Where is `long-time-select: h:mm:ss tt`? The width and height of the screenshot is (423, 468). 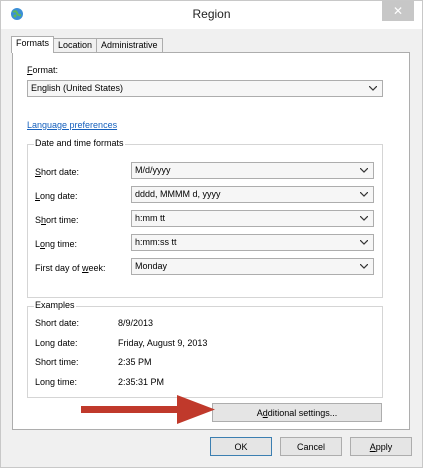 long-time-select: h:mm:ss tt is located at coordinates (252, 242).